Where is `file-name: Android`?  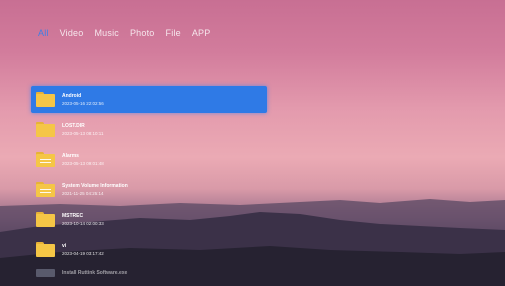
file-name: Android is located at coordinates (72, 95).